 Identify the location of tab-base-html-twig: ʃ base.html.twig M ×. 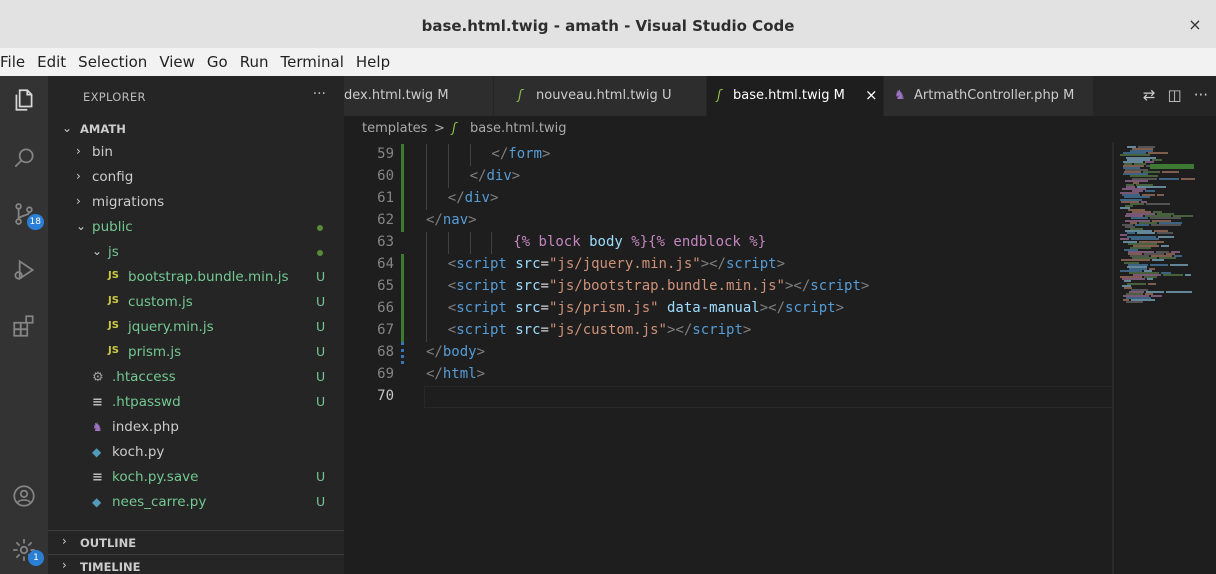
(795, 96).